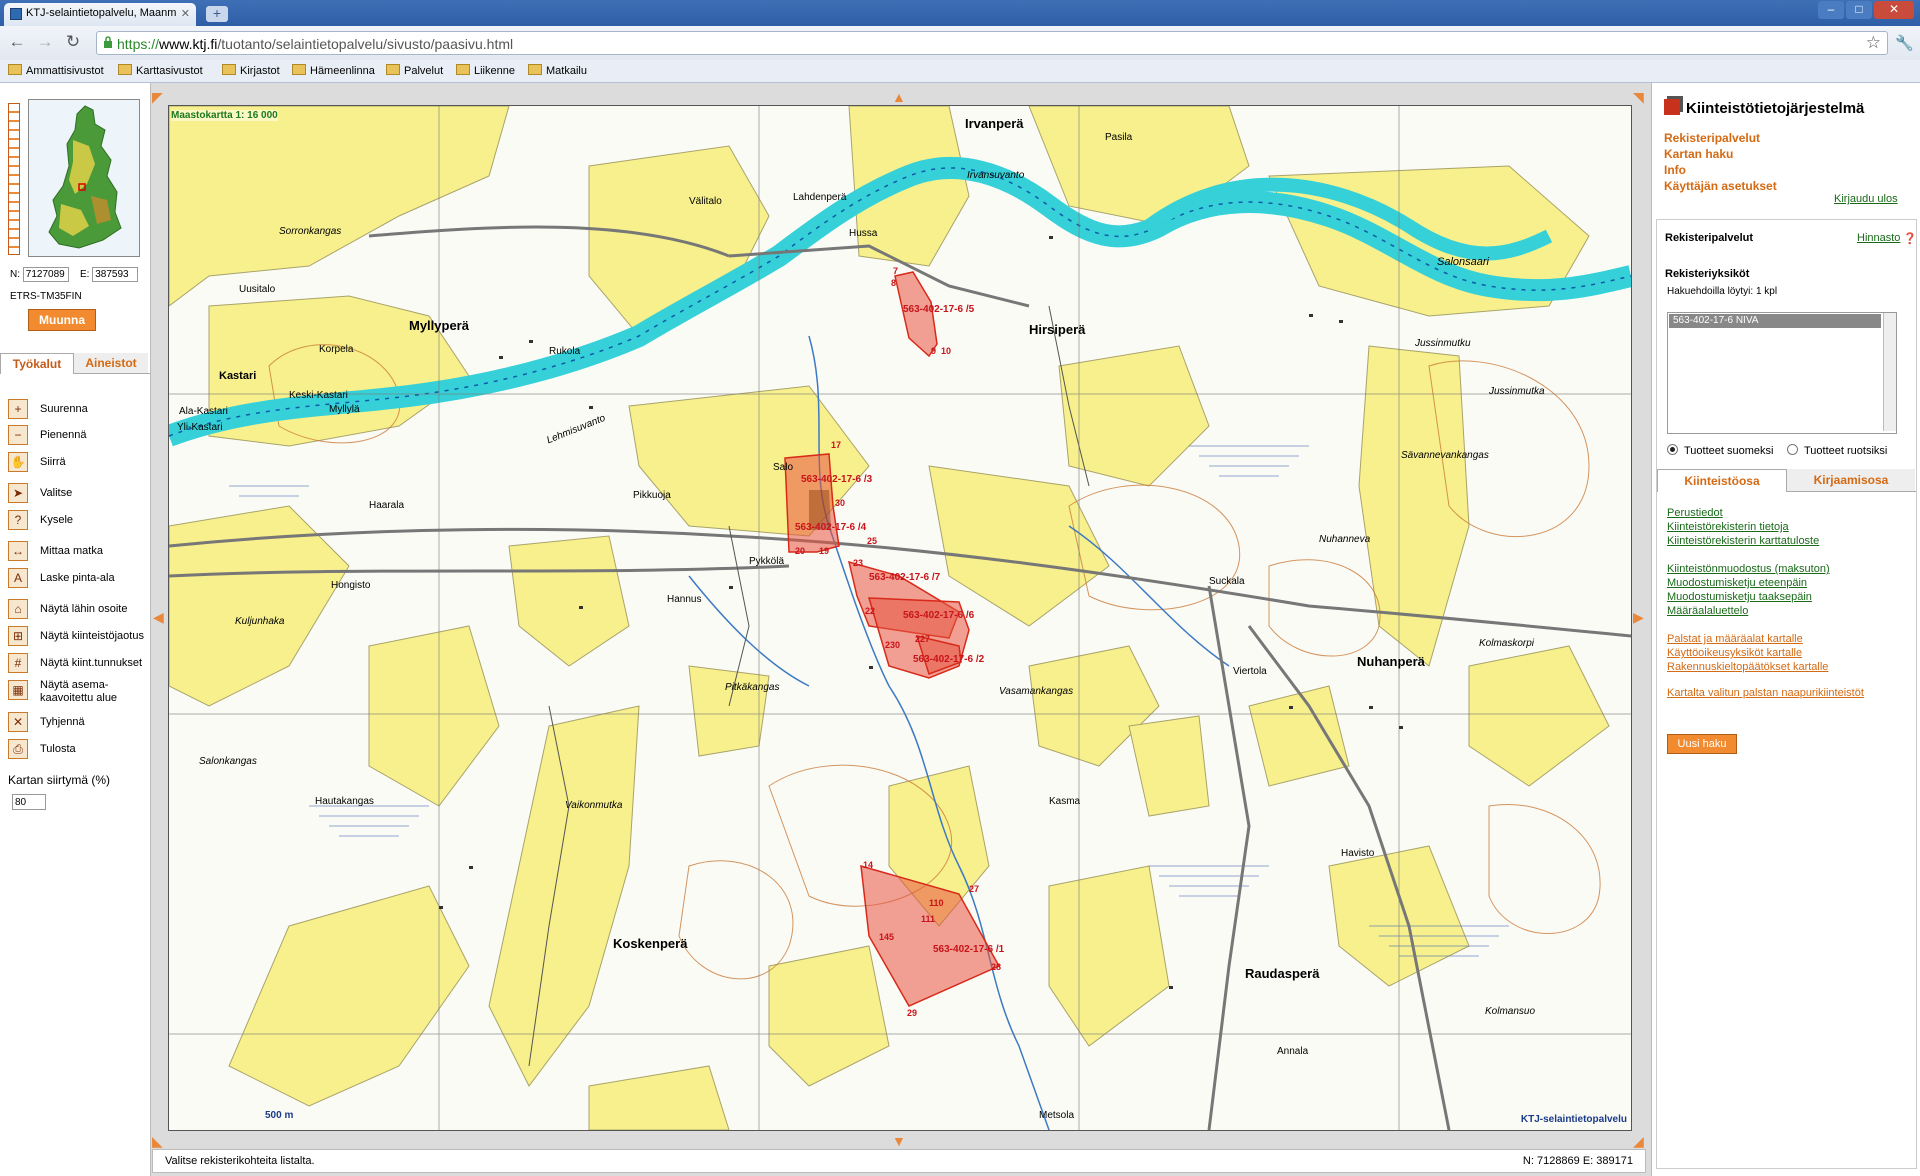  I want to click on boundary-point-label: 7, so click(896, 271).